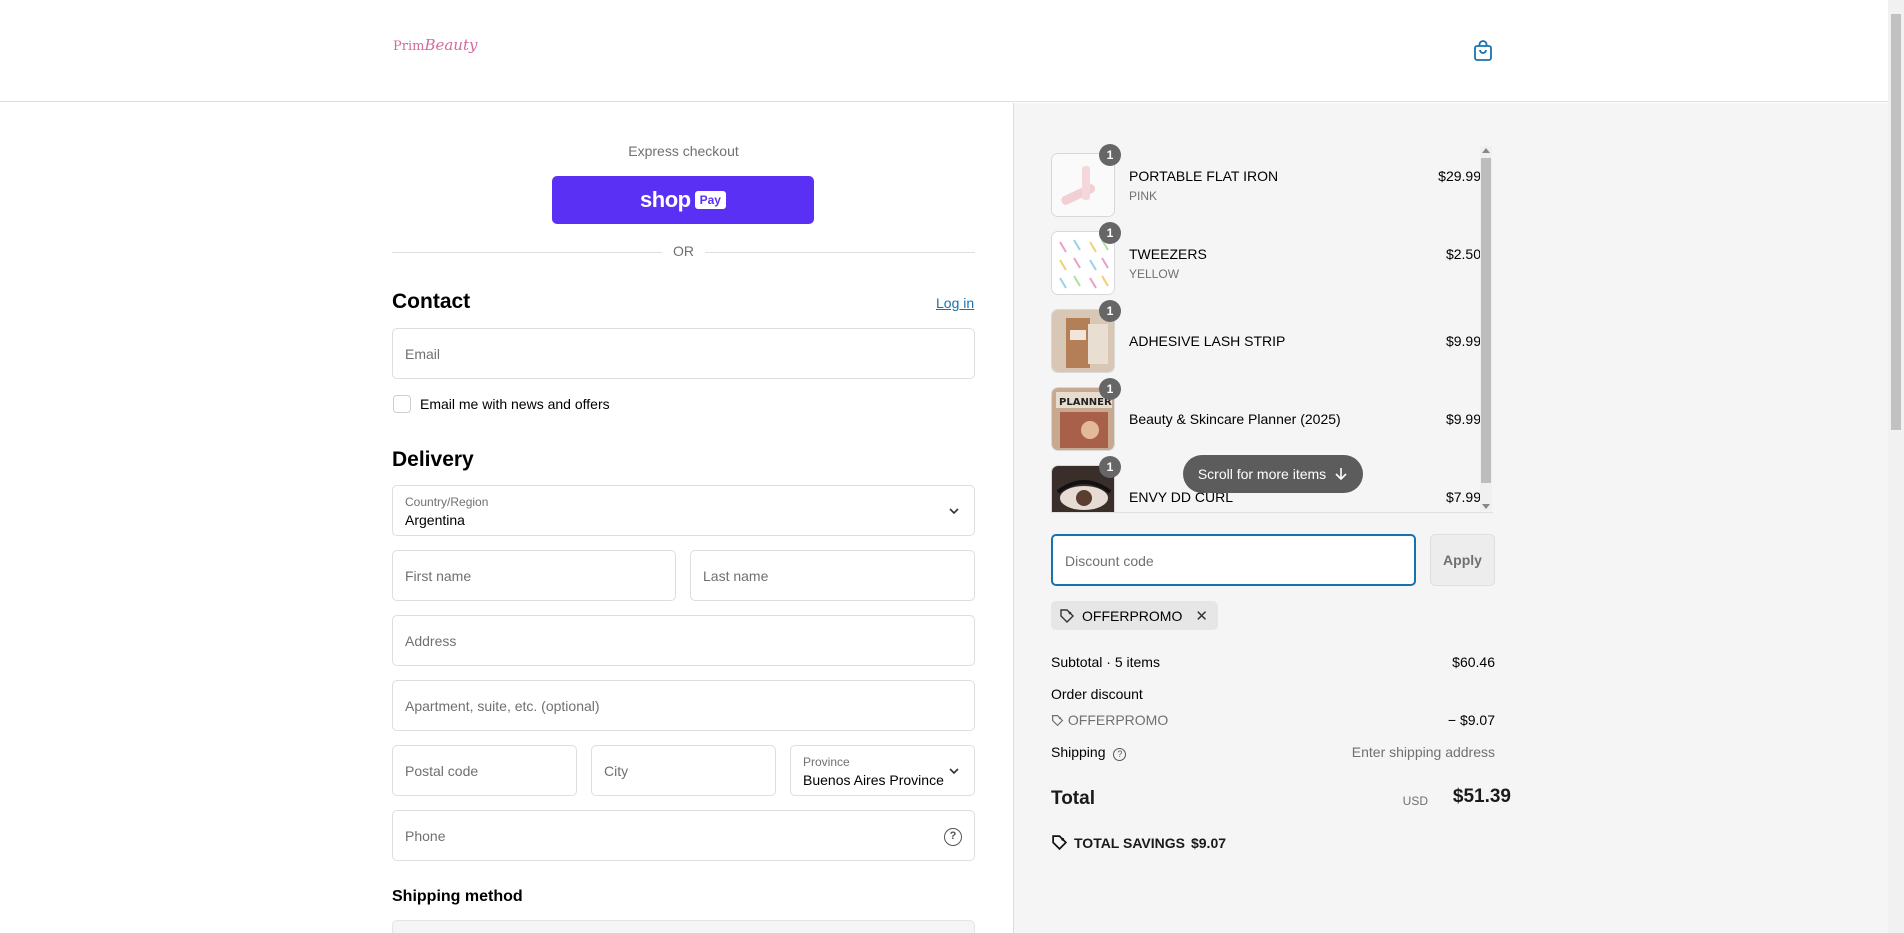  Describe the element at coordinates (683, 353) in the screenshot. I see `email-field: Email` at that location.